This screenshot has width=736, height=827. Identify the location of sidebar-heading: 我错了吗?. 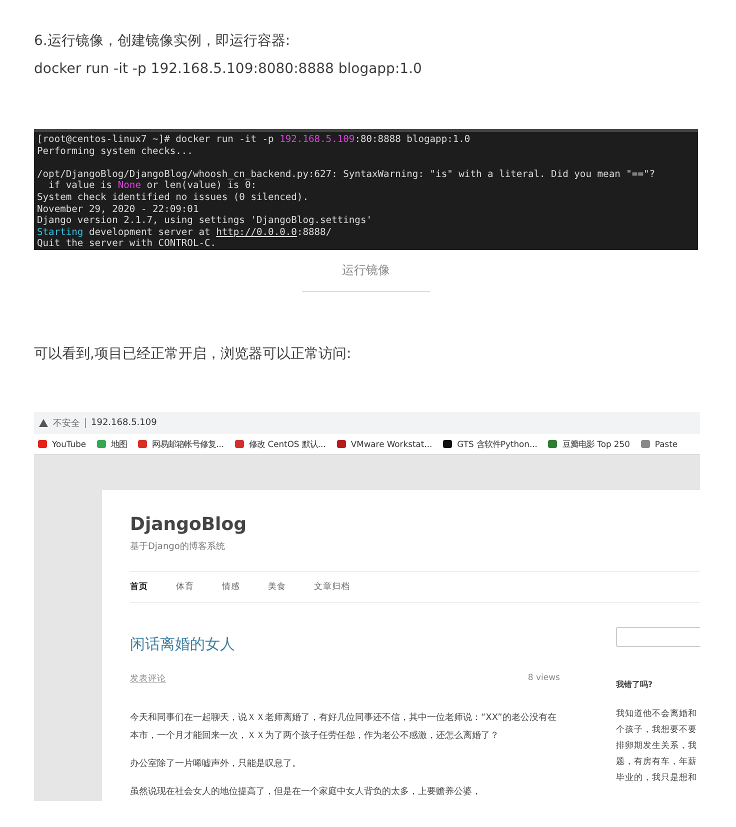
(635, 684).